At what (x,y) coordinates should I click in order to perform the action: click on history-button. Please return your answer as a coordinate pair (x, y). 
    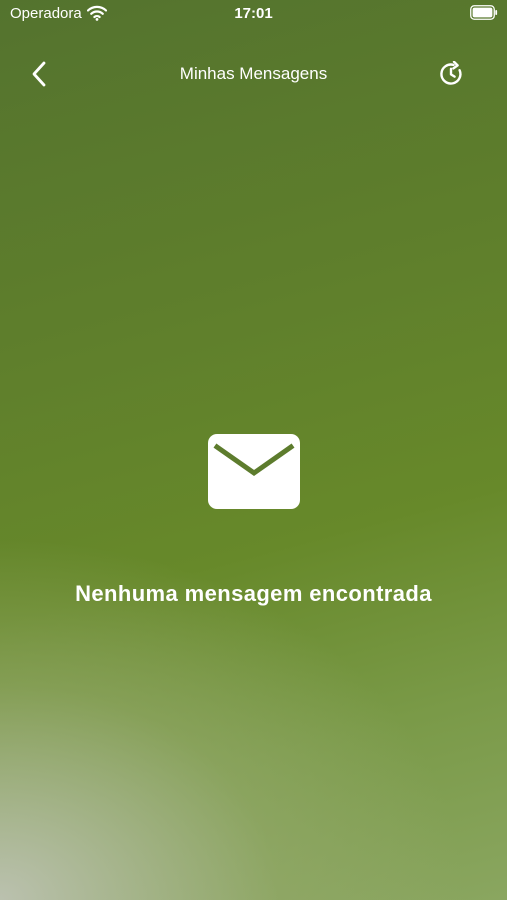
    Looking at the image, I should click on (451, 74).